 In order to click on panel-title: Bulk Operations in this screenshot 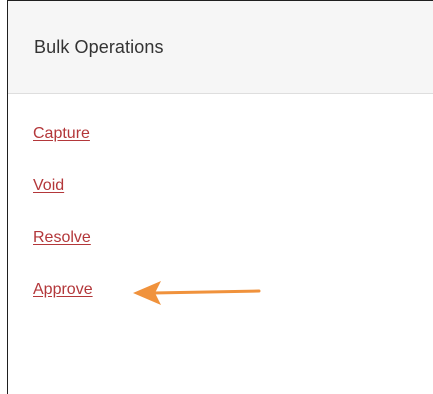, I will do `click(99, 46)`.